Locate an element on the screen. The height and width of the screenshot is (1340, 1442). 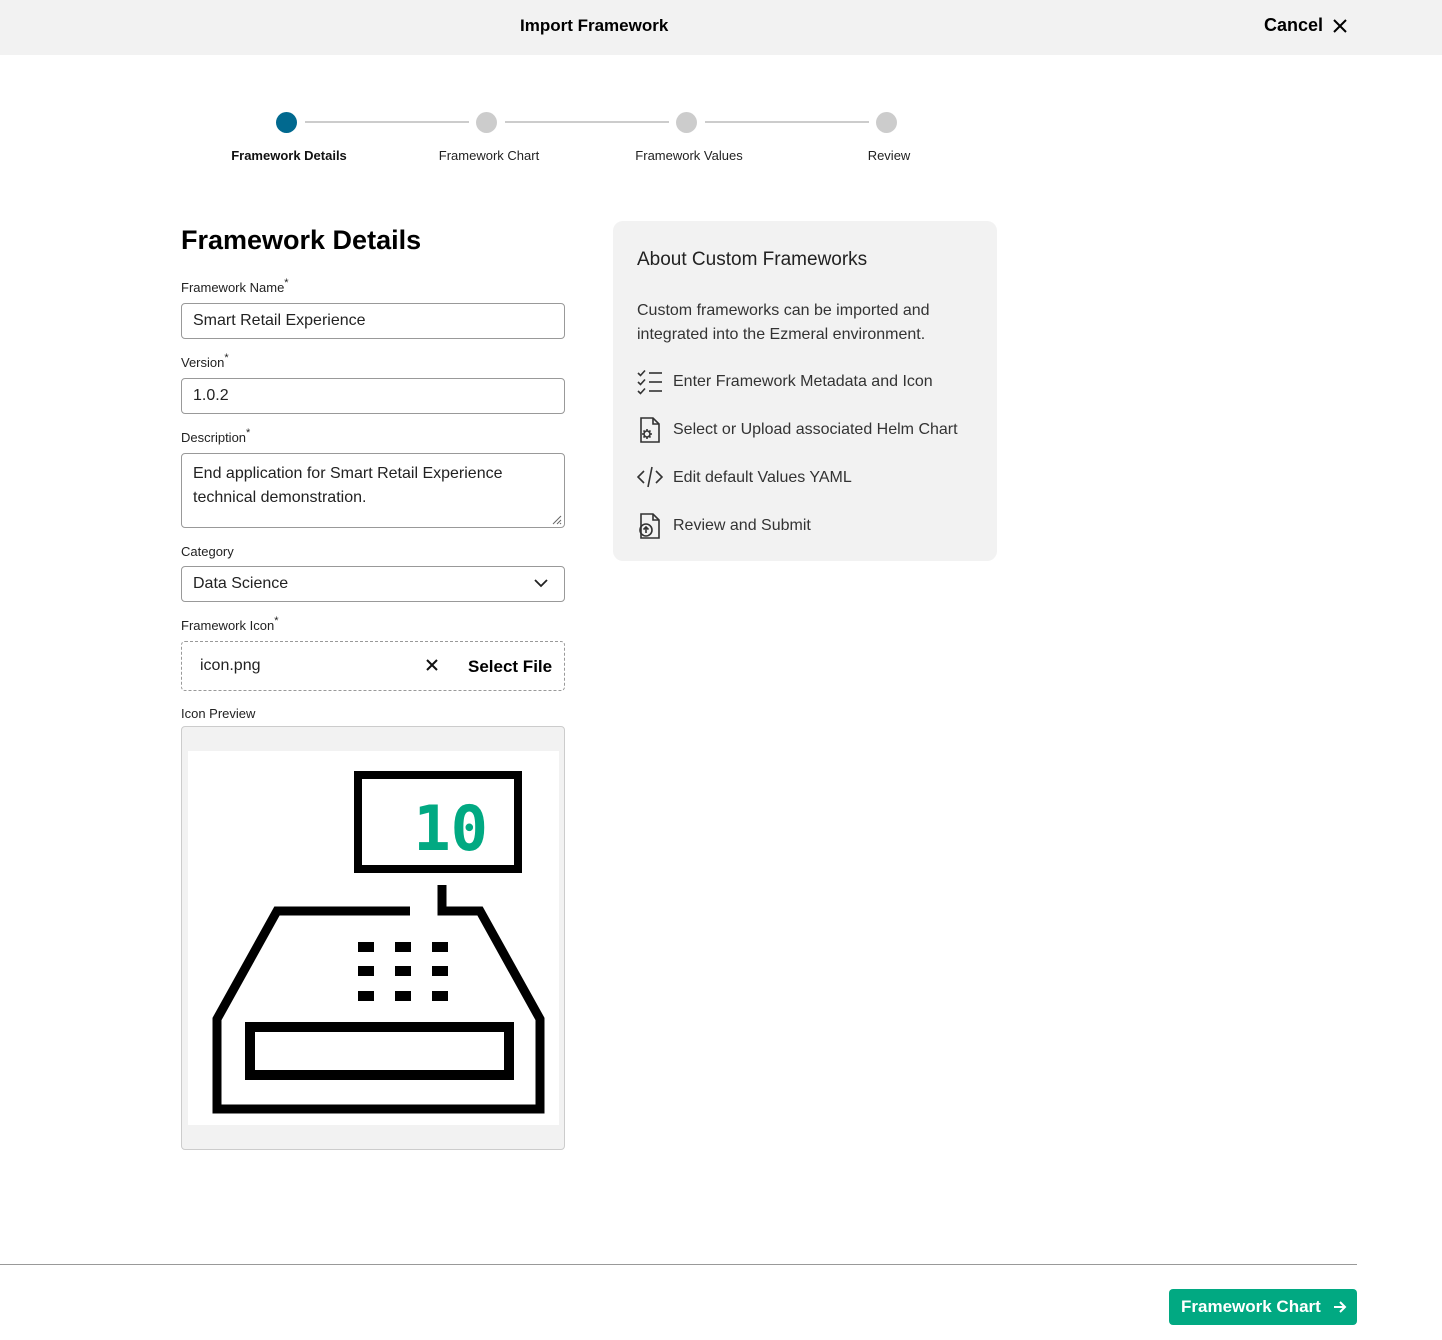
next-step-label: Framework Chart is located at coordinates (1251, 1306).